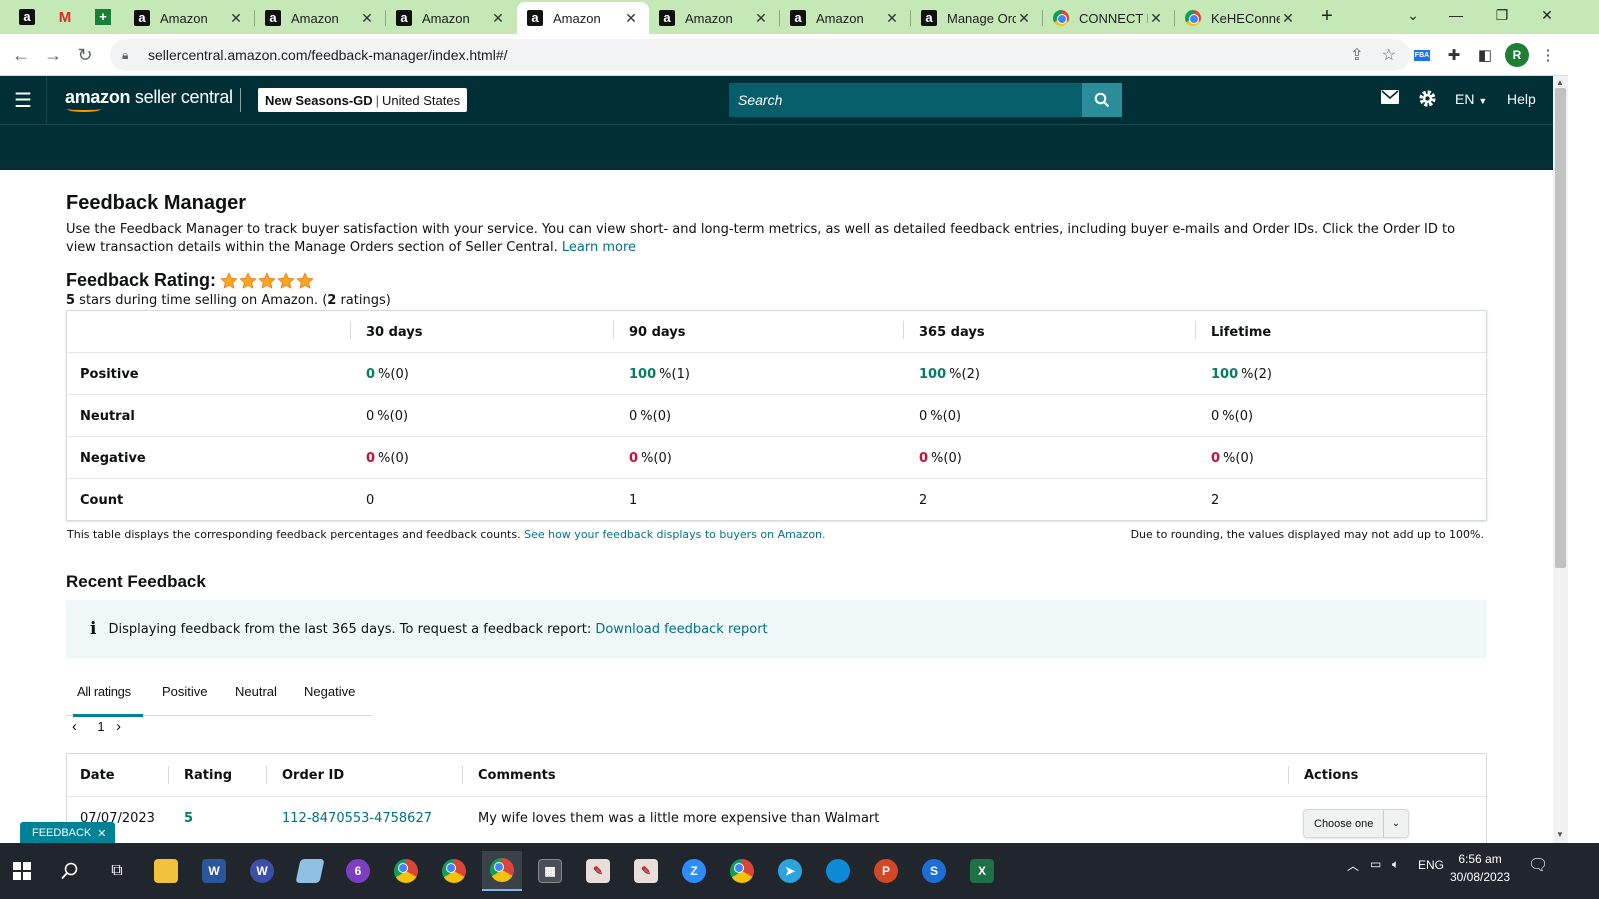 The width and height of the screenshot is (1599, 899). I want to click on chrome-profile-2-icon, so click(454, 871).